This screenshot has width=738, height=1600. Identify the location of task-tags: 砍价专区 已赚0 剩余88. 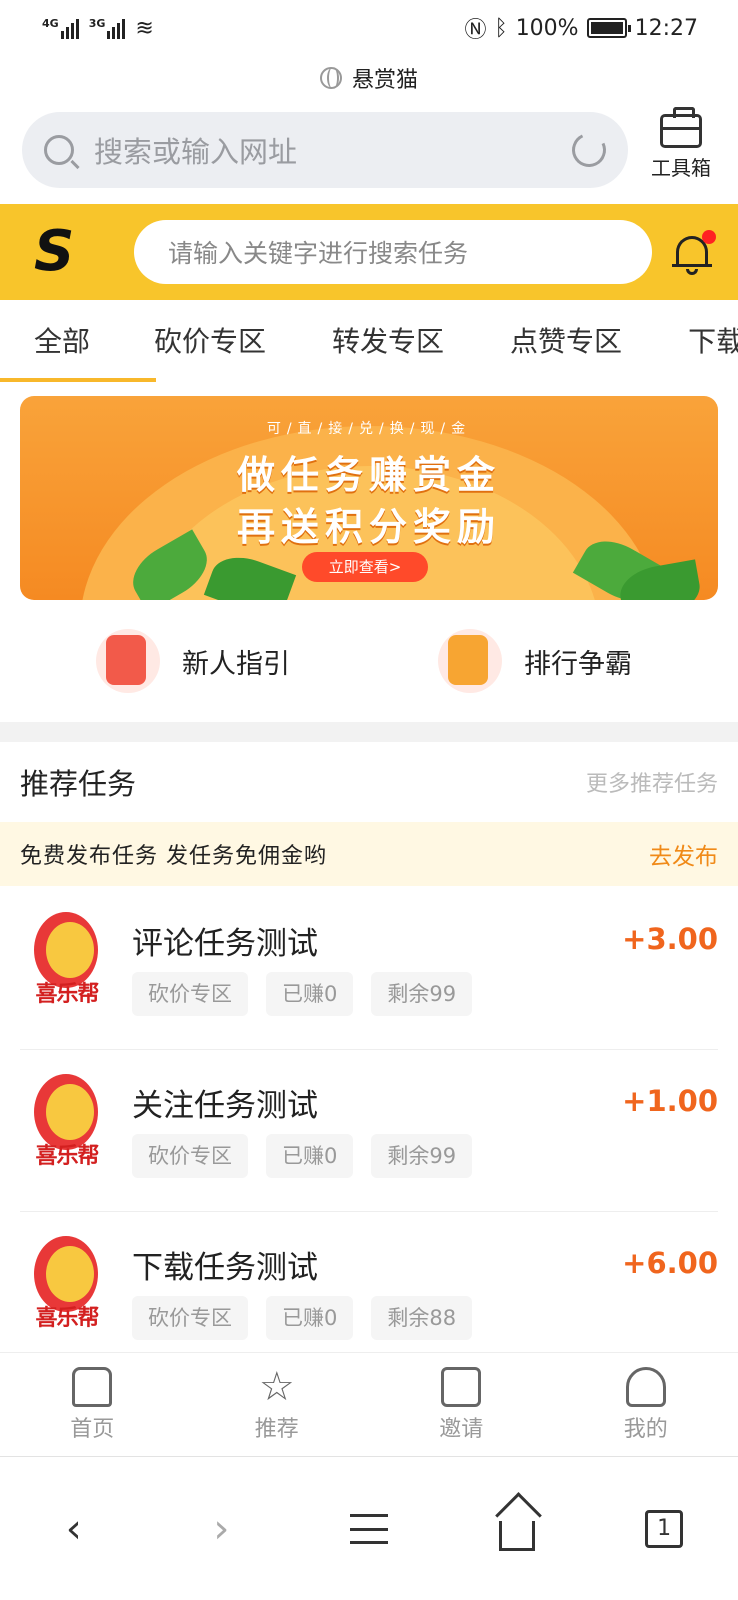
(302, 1318).